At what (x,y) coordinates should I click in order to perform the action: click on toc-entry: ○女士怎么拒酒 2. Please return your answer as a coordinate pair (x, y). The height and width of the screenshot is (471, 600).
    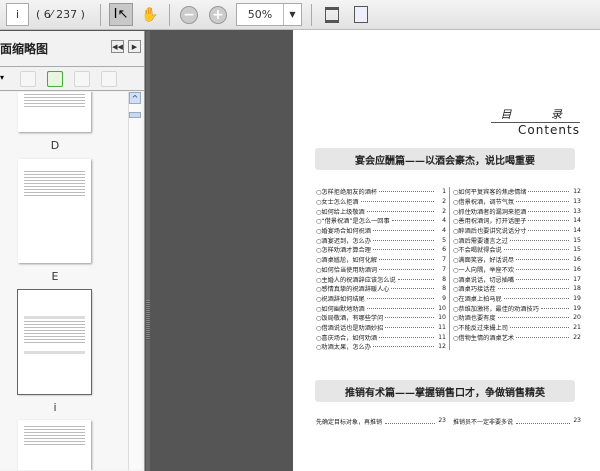
    Looking at the image, I should click on (381, 202).